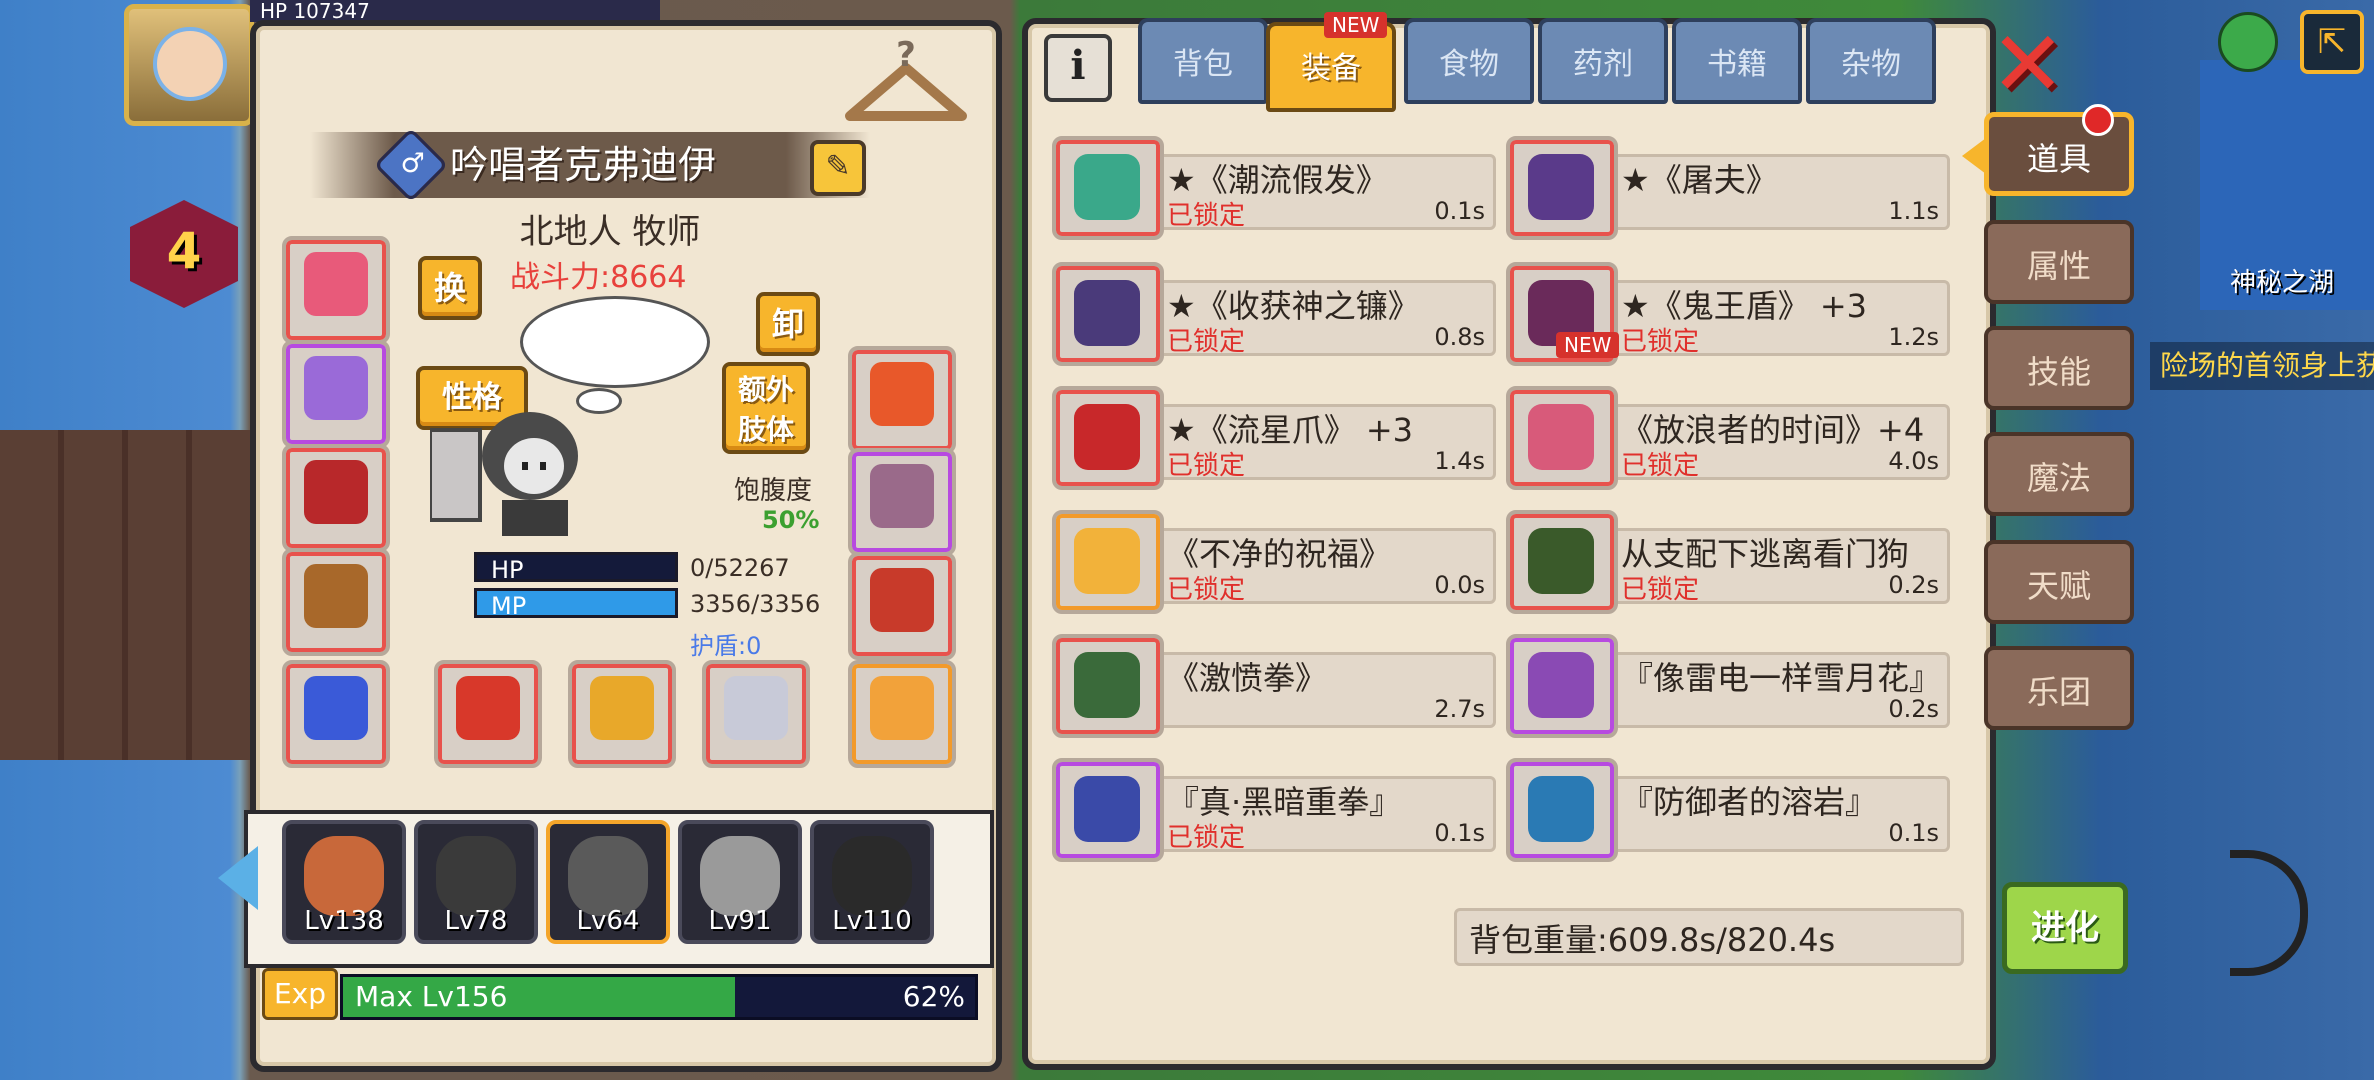  What do you see at coordinates (902, 708) in the screenshot?
I see `bracelet-icon` at bounding box center [902, 708].